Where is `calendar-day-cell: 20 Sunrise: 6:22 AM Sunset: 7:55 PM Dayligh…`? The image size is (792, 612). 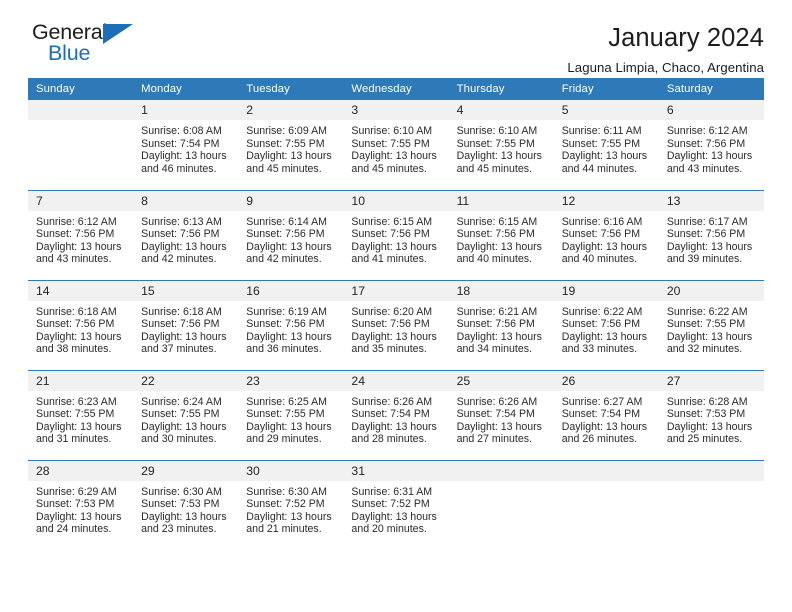 calendar-day-cell: 20 Sunrise: 6:22 AM Sunset: 7:55 PM Dayligh… is located at coordinates (711, 324).